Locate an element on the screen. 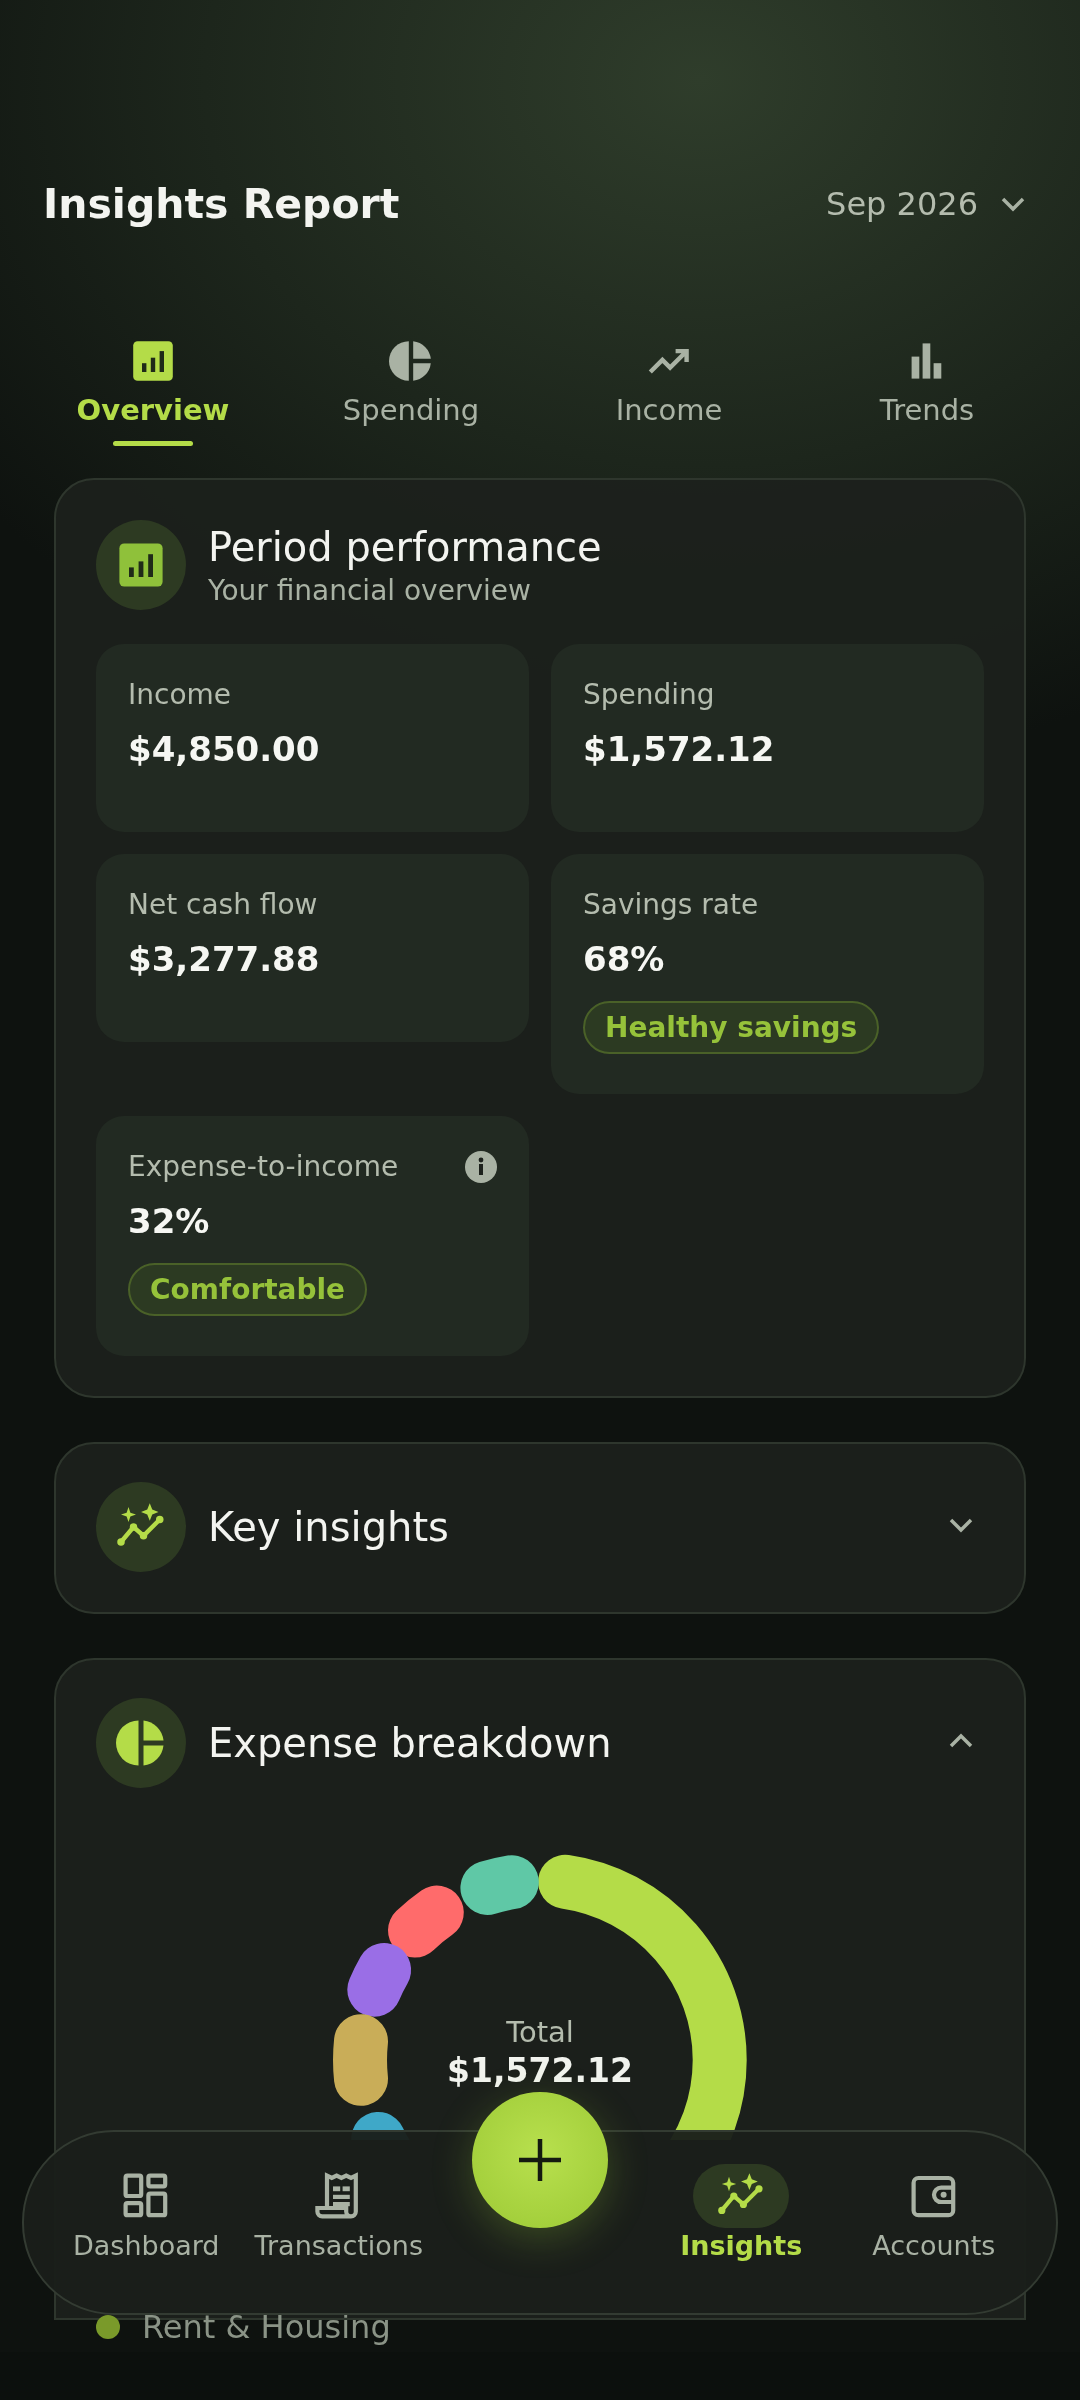 Image resolution: width=1080 pixels, height=2400 pixels. period-selector: Sep 2026 is located at coordinates (926, 204).